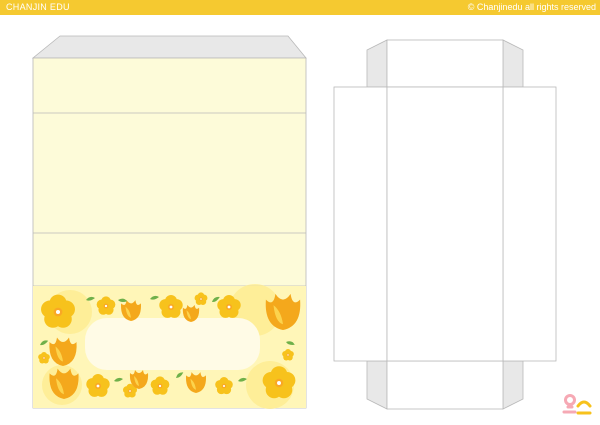  Describe the element at coordinates (529, 224) in the screenshot. I see `right-side-panel` at that location.